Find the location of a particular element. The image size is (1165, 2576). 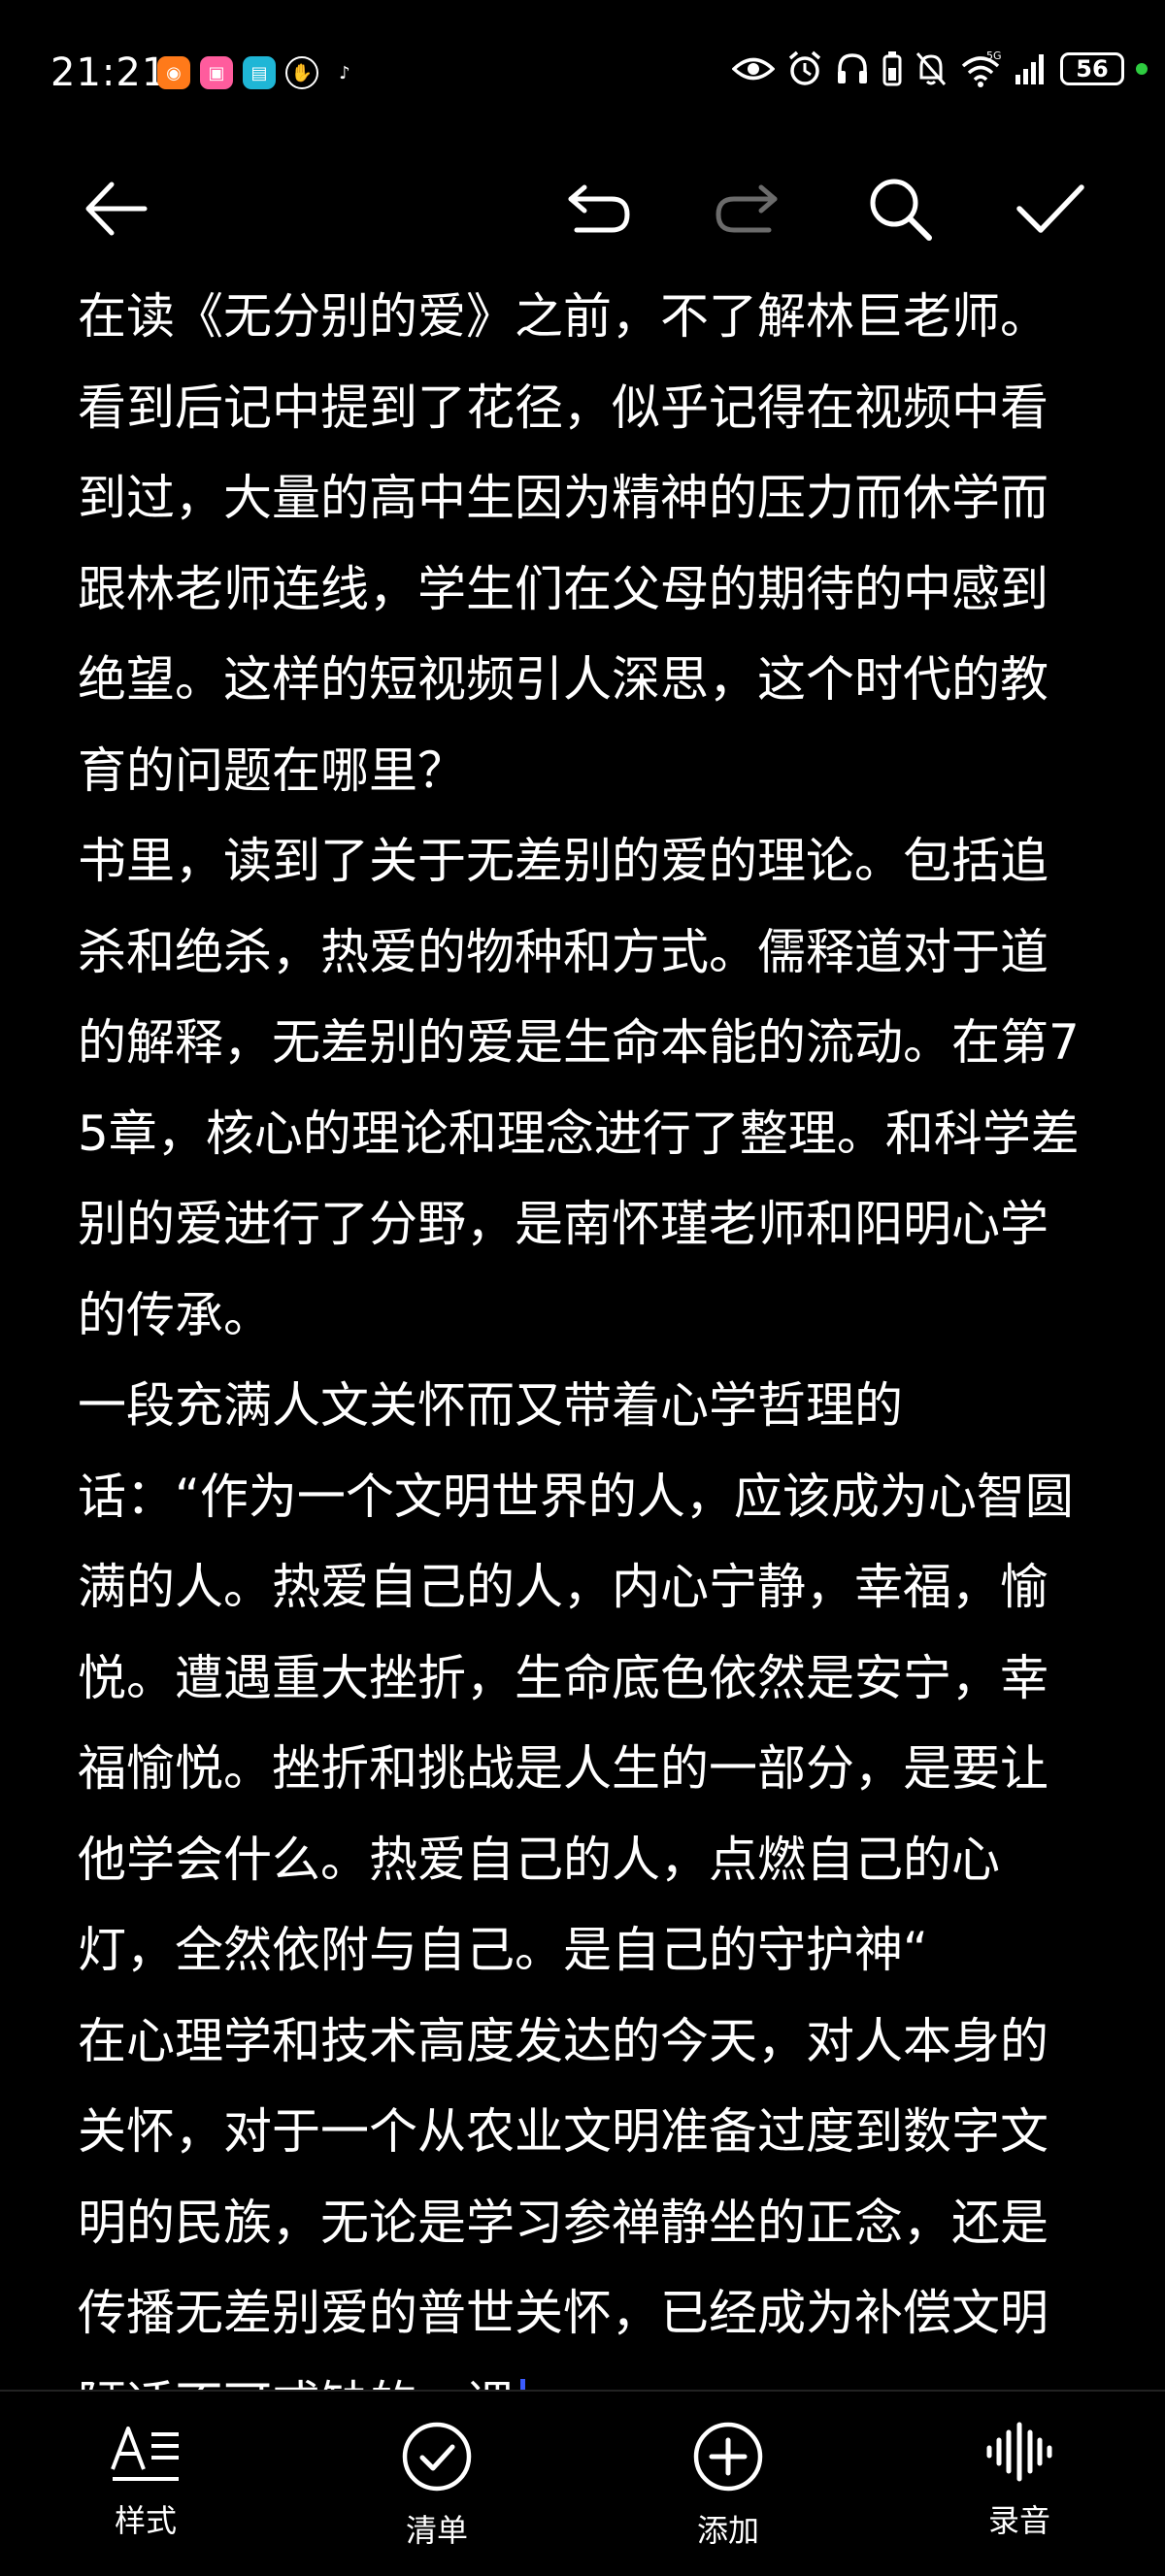

status-bar: 21:21 ◉ ▣ ▤ ✋ ♪ 5G 56 is located at coordinates (582, 73).